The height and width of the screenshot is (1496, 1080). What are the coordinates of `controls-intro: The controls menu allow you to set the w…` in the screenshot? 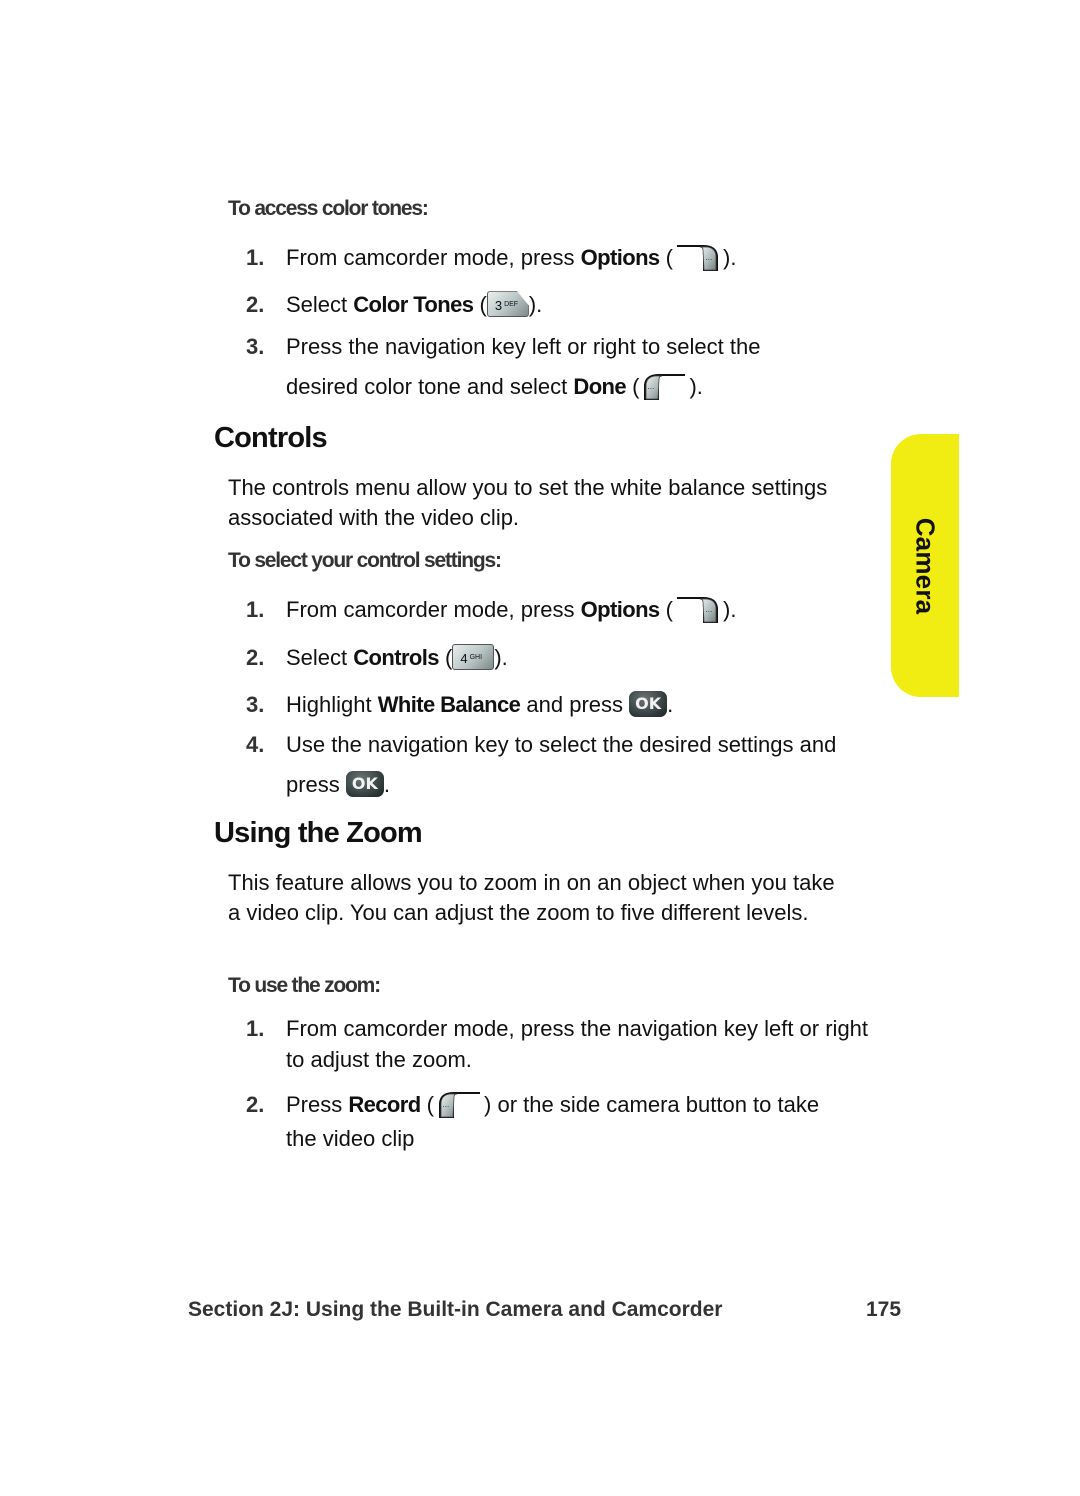 It's located at (528, 502).